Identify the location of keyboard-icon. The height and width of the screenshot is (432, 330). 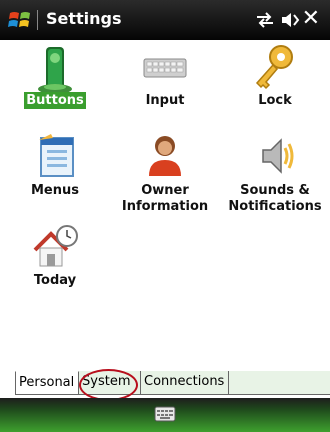
(165, 68).